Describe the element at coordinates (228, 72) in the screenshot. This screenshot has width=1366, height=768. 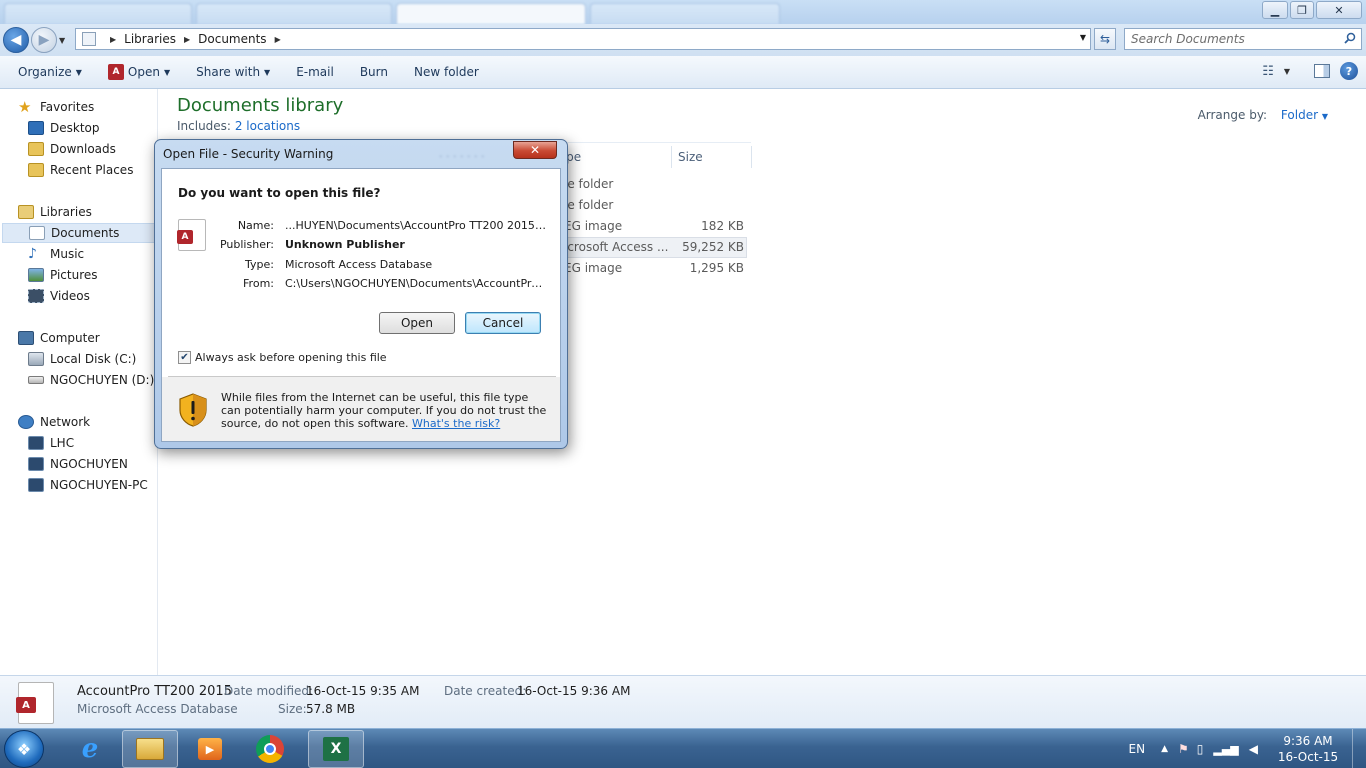
I see `share-with-label: Share with` at that location.